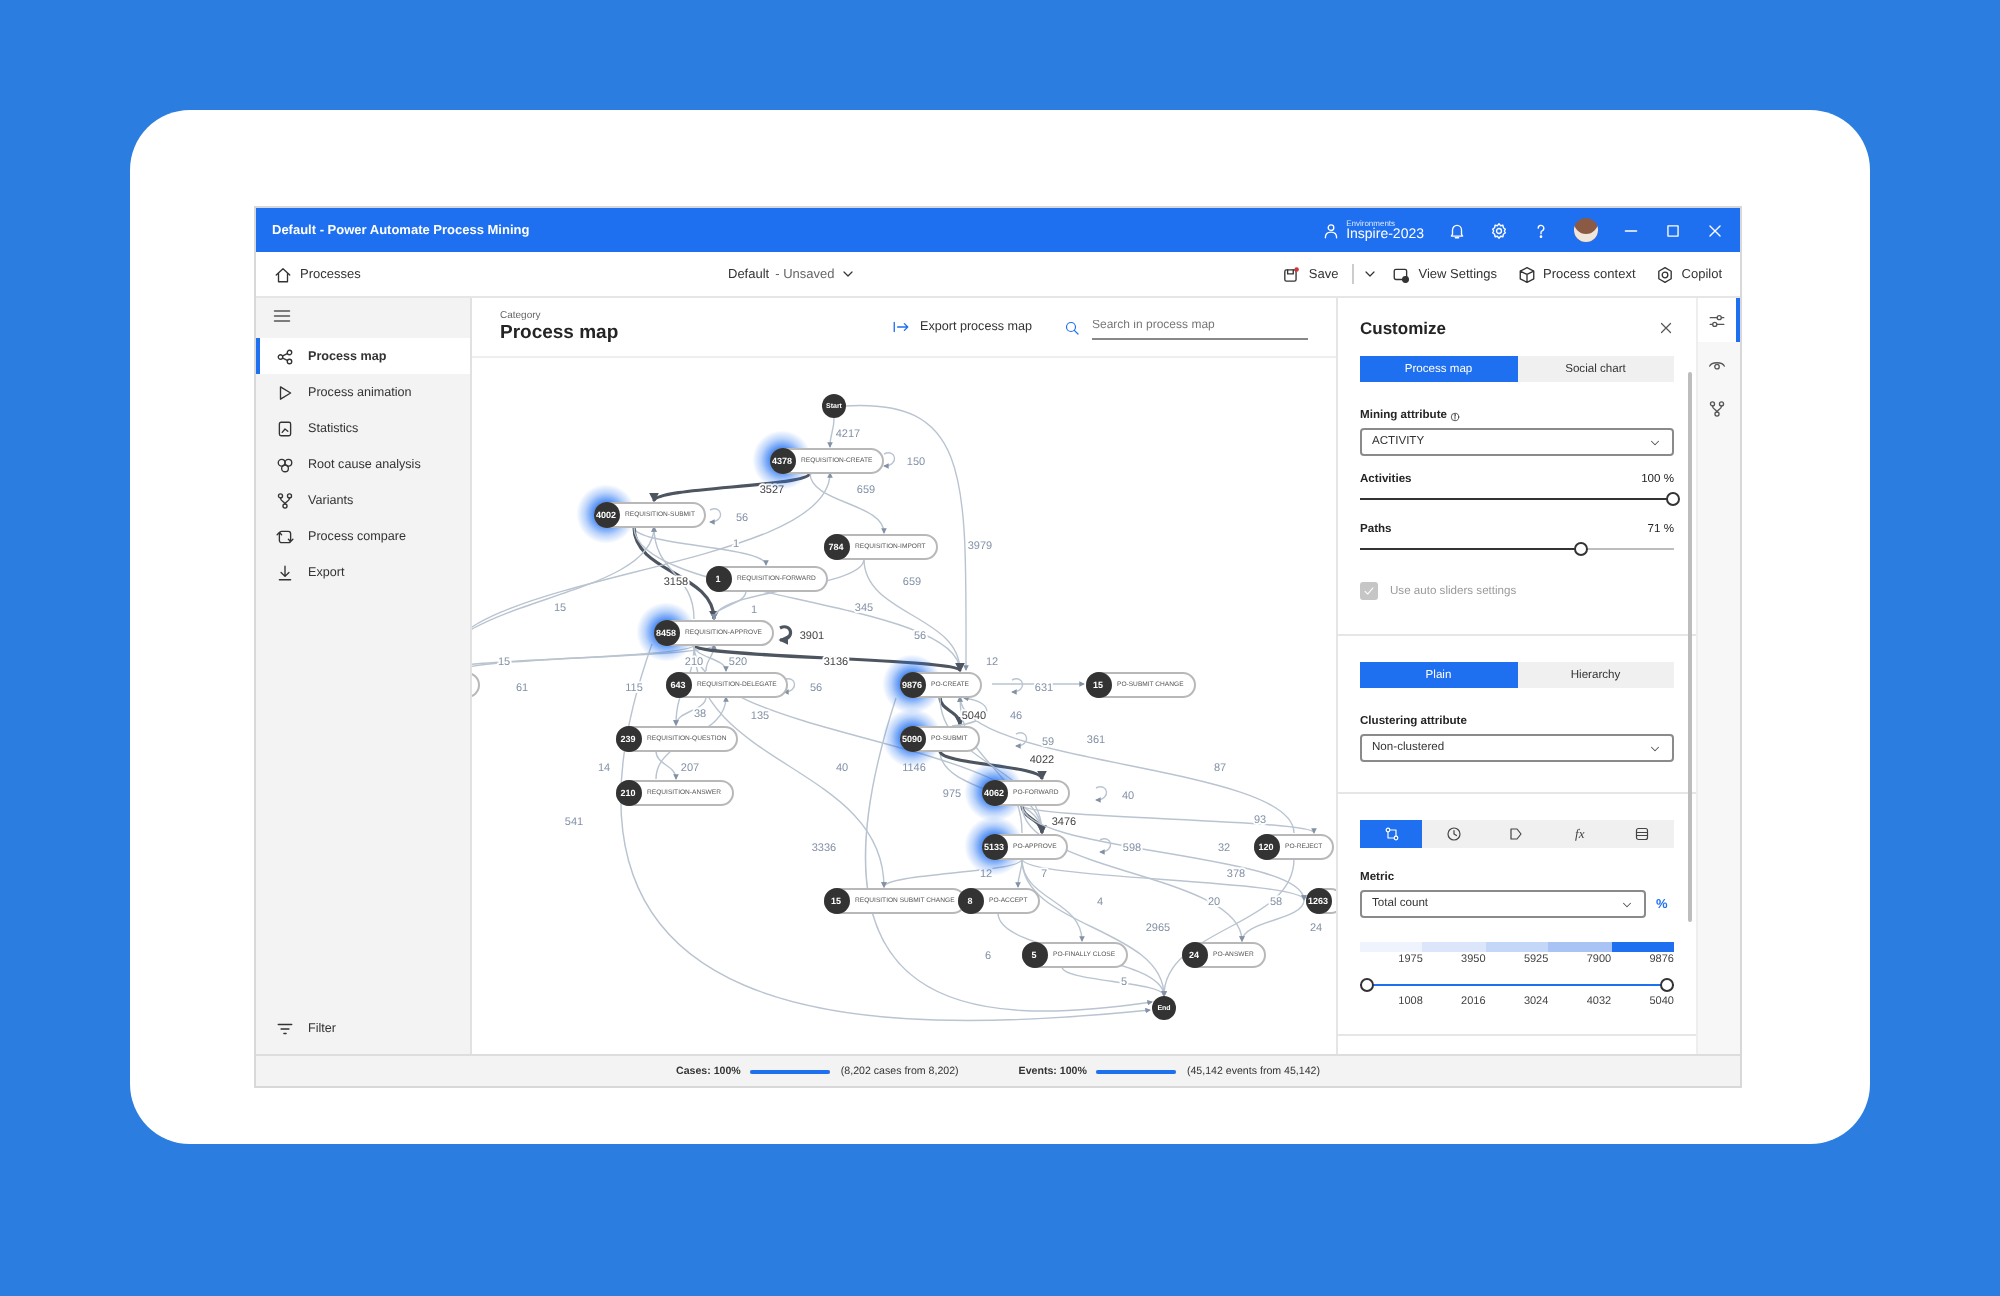  I want to click on help-icon, so click(1541, 230).